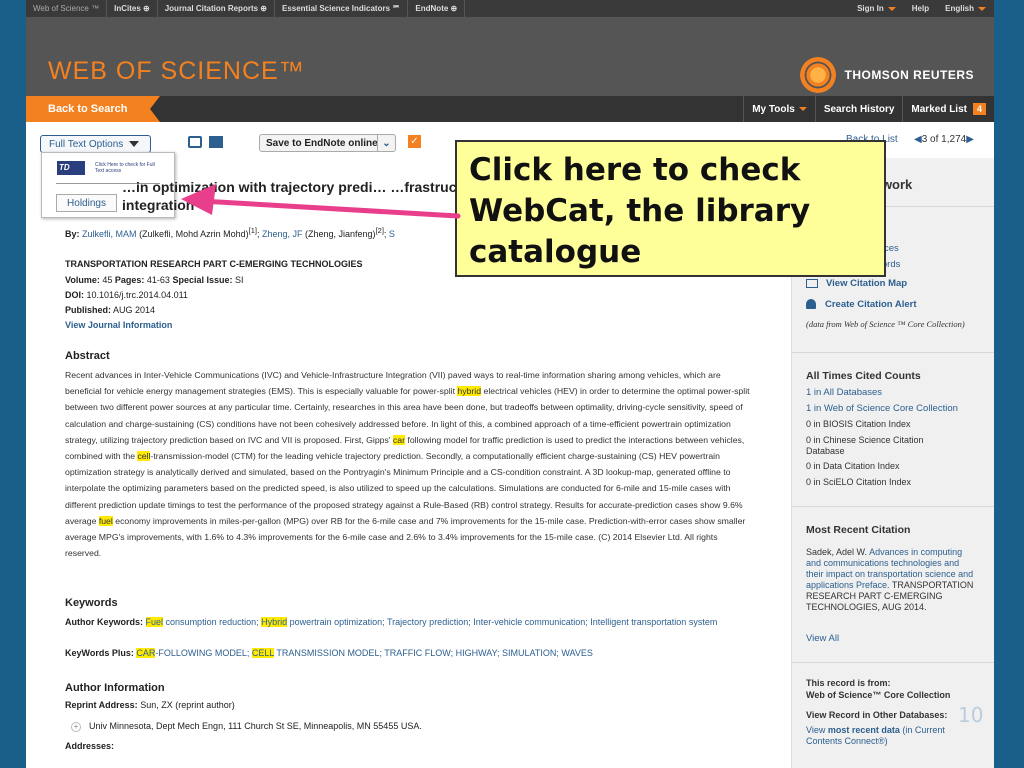  I want to click on highlight-term: fuel, so click(105, 520).